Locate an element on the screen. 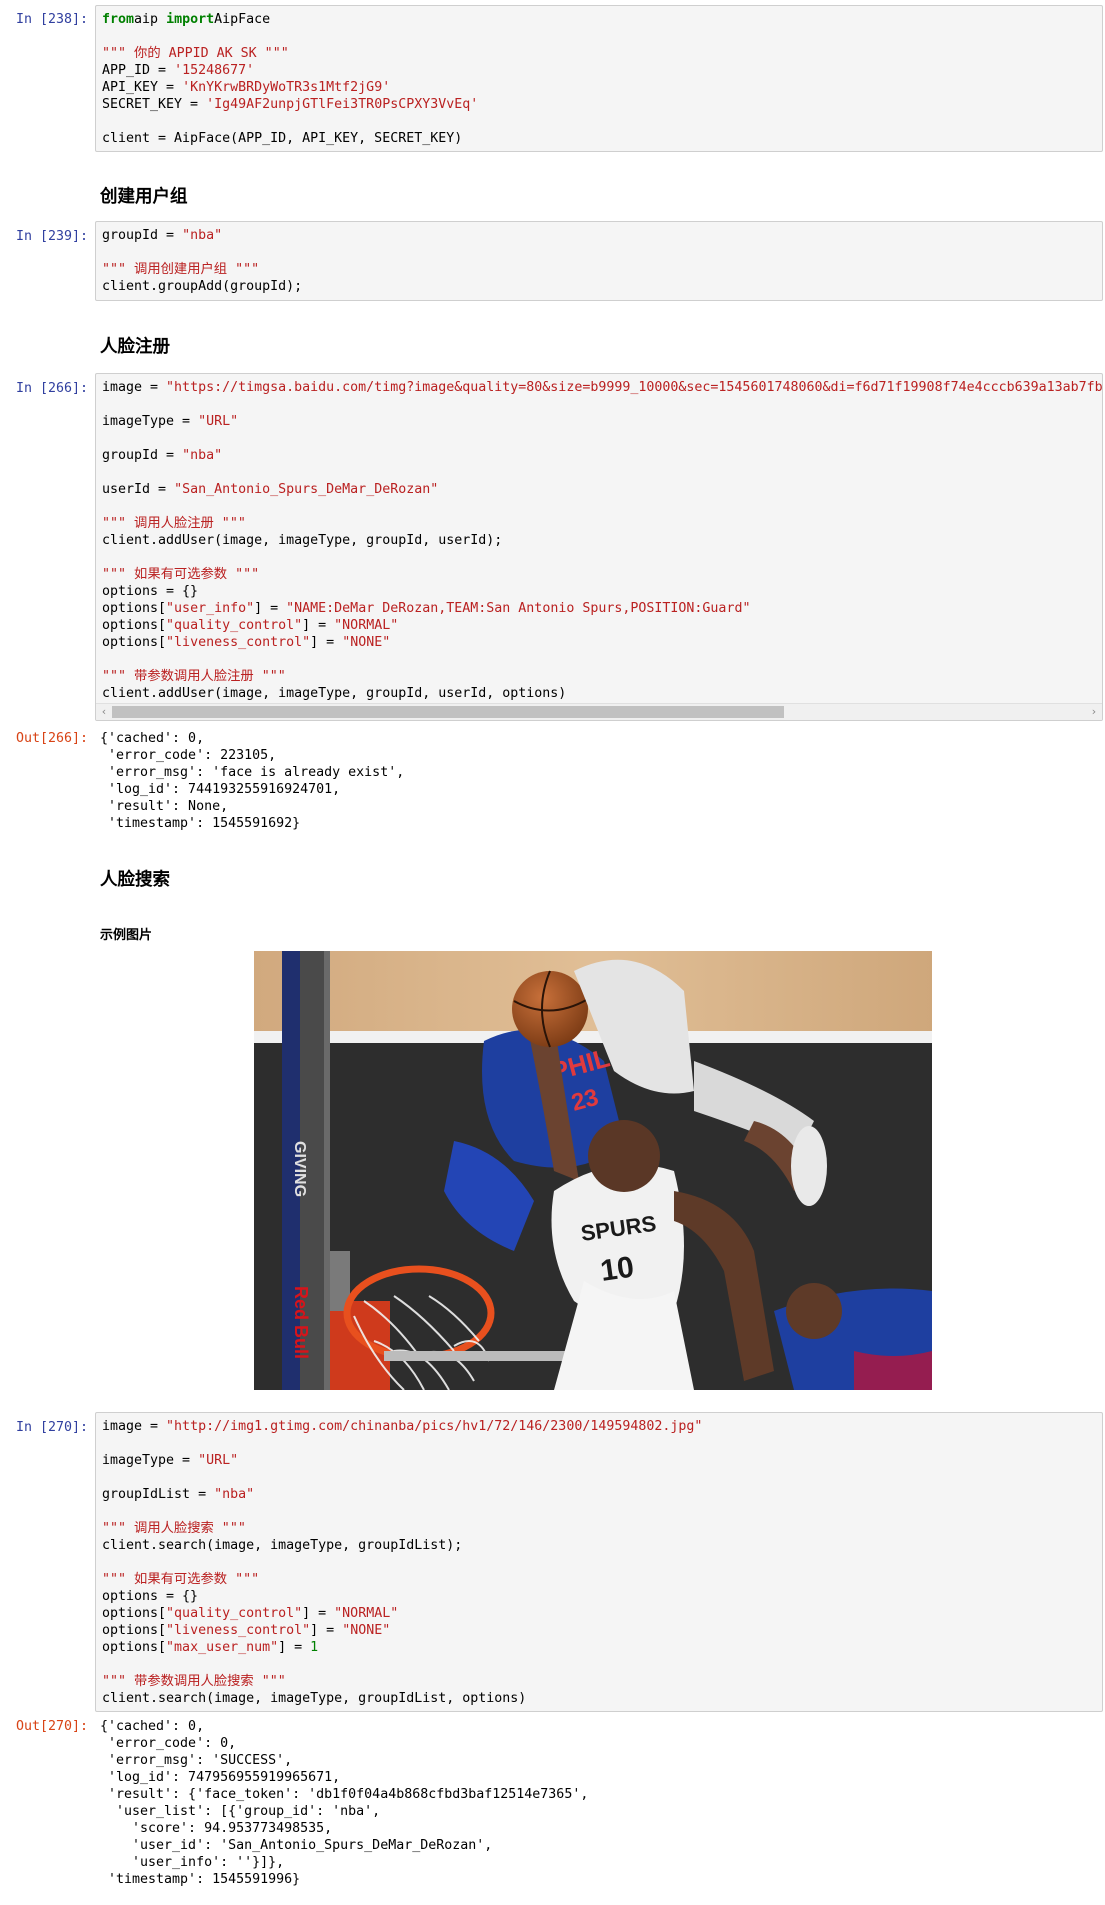  spurs-jersey-number: 10 is located at coordinates (617, 1269).